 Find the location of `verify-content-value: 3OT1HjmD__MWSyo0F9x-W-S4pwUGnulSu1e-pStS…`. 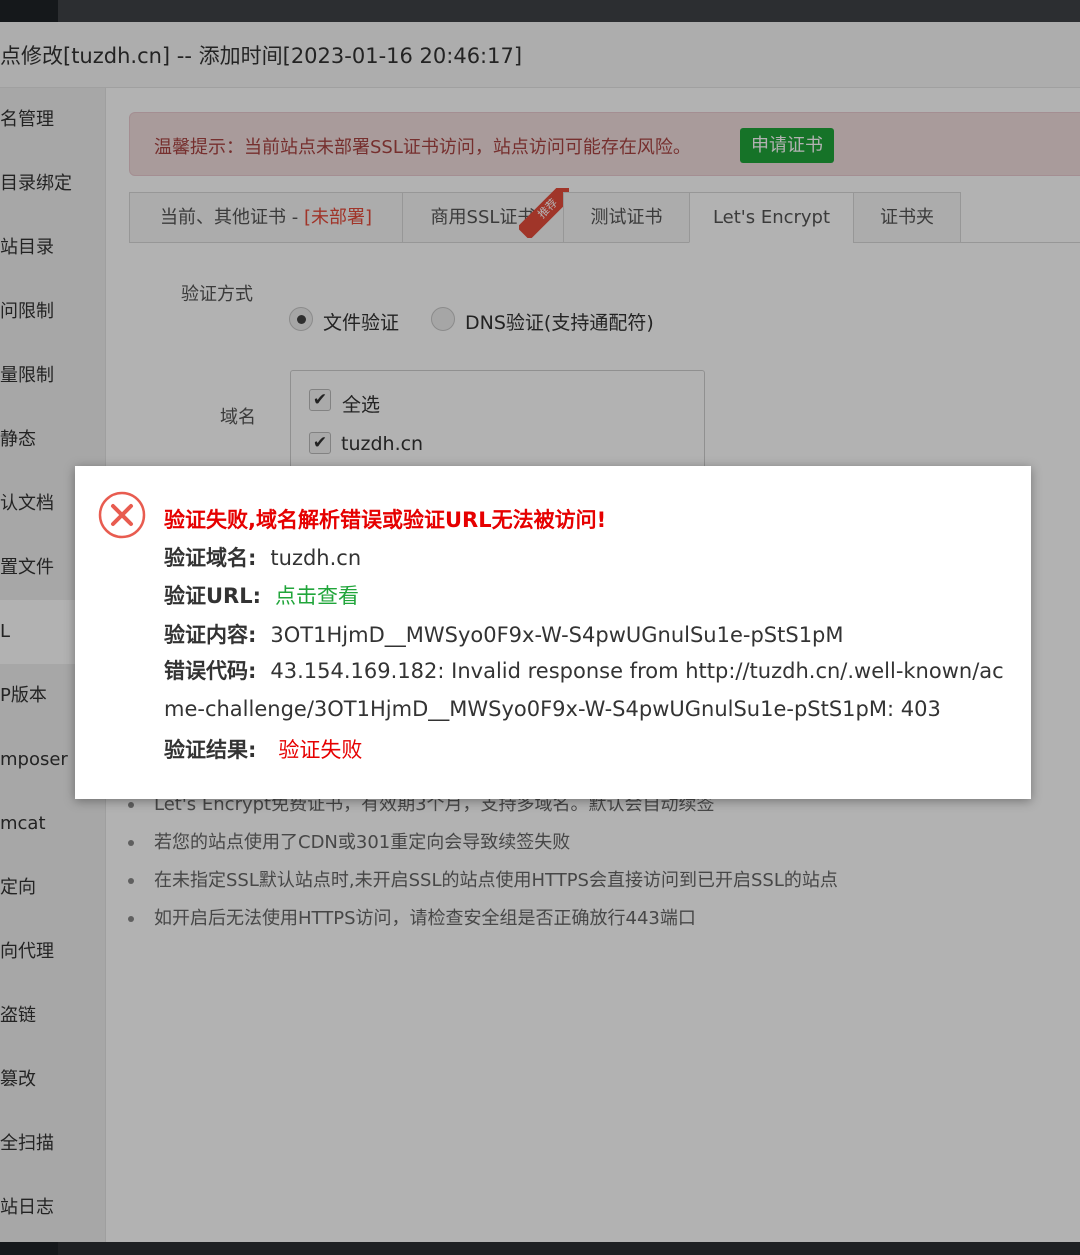

verify-content-value: 3OT1HjmD__MWSyo0F9x-W-S4pwUGnulSu1e-pStS… is located at coordinates (557, 635).